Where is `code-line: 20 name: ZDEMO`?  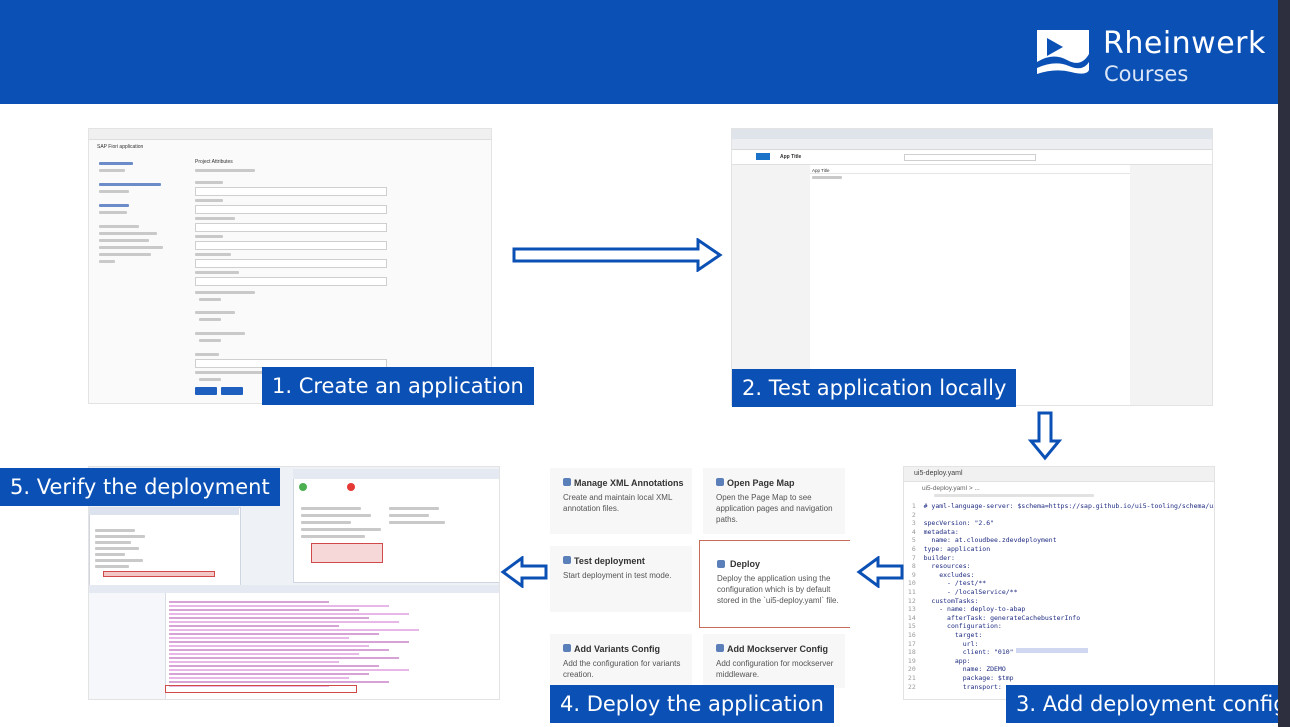 code-line: 20 name: ZDEMO is located at coordinates (955, 669).